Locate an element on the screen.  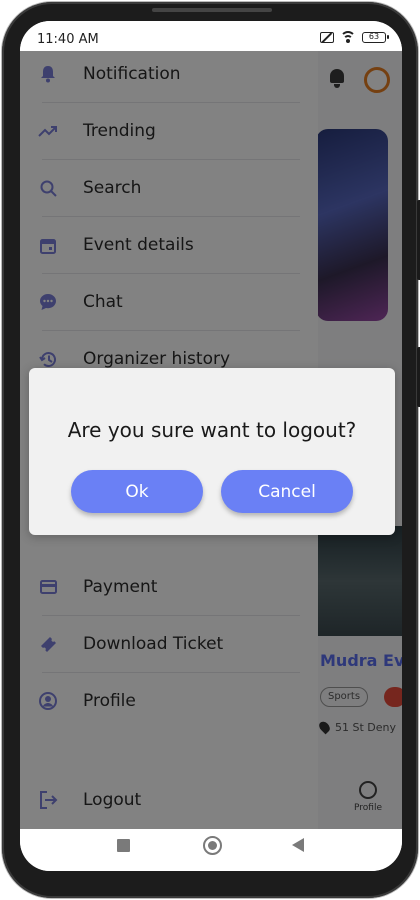
status-icons: 63 is located at coordinates (354, 37).